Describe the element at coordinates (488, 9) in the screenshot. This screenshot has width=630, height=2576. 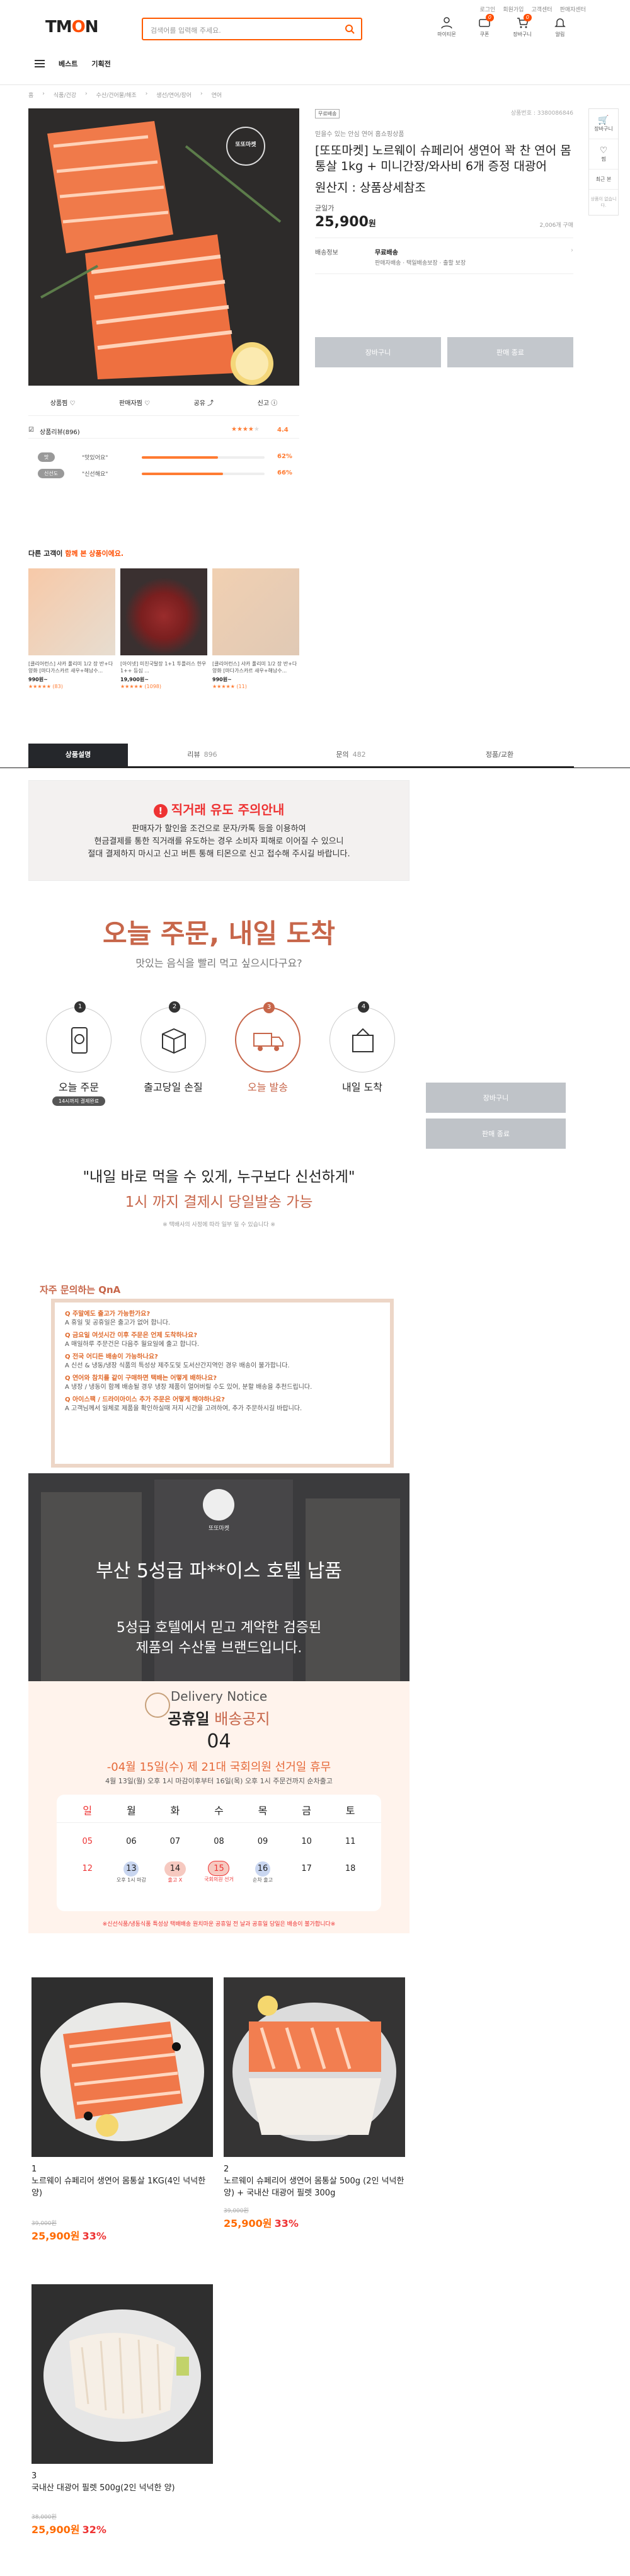
I see `login-link: 로그인` at that location.